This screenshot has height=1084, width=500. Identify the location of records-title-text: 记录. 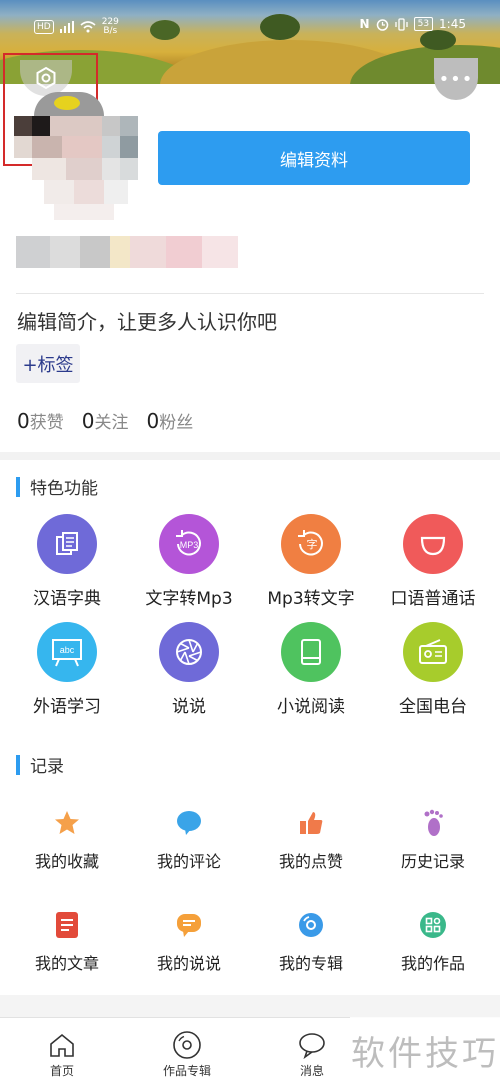
(47, 767).